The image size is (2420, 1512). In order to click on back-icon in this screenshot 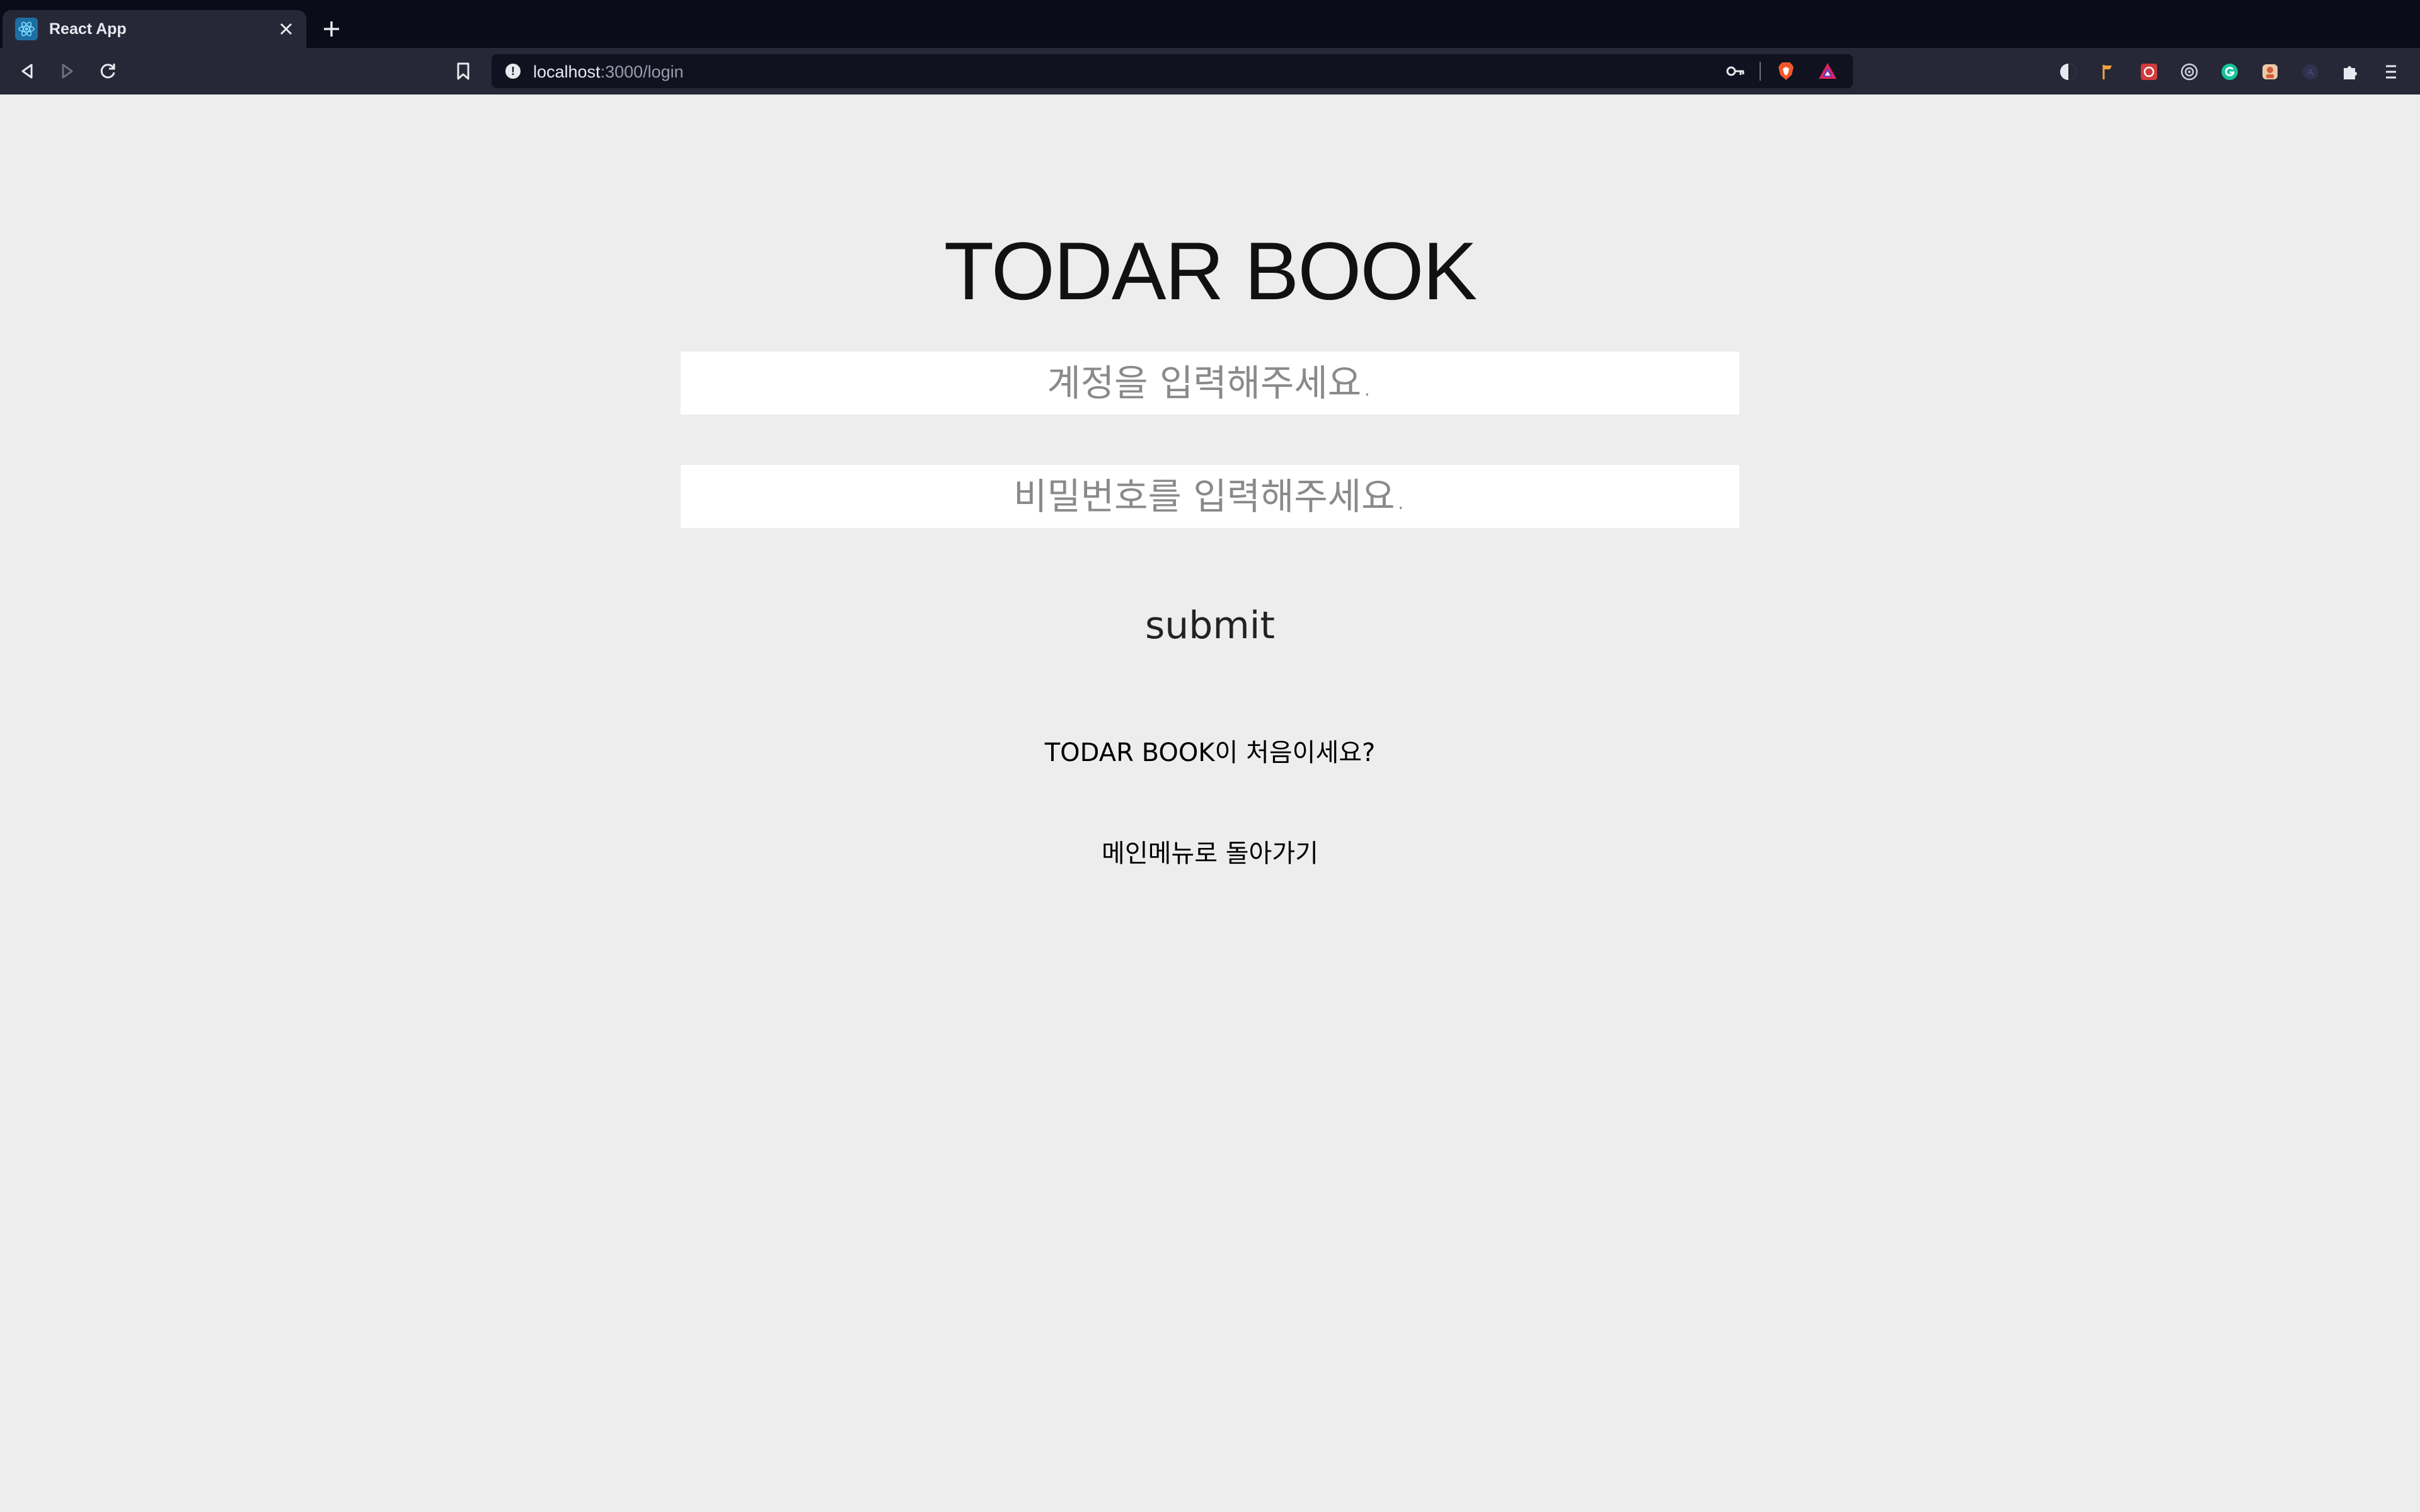, I will do `click(28, 71)`.